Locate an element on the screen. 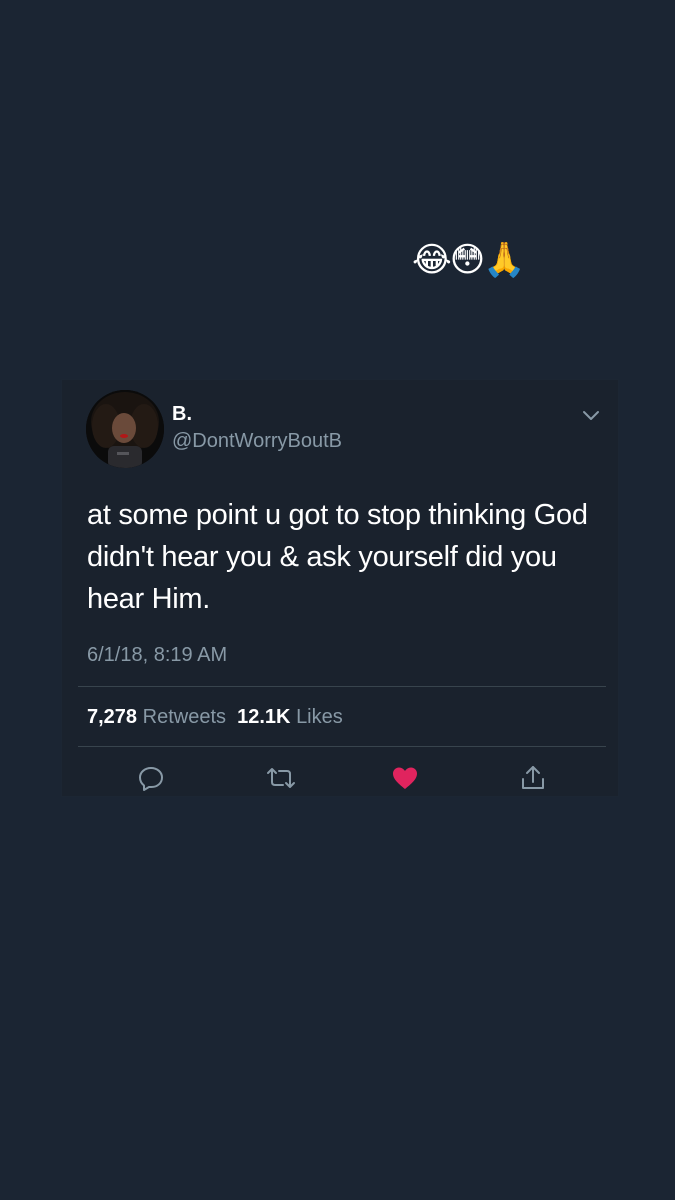 The image size is (675, 1200). like-button is located at coordinates (405, 778).